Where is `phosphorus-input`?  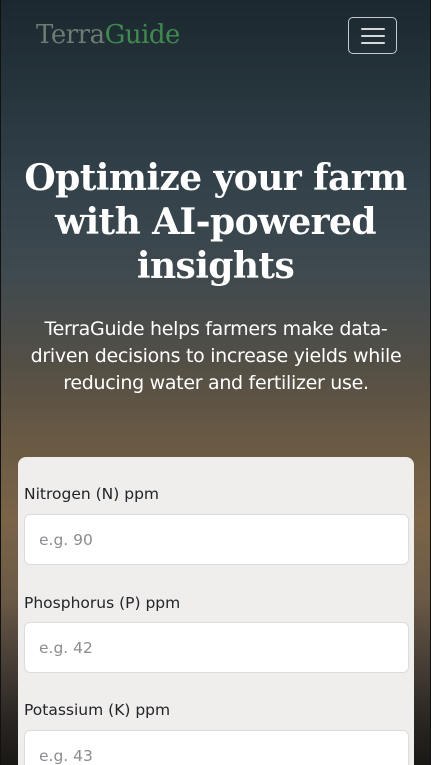
phosphorus-input is located at coordinates (216, 647).